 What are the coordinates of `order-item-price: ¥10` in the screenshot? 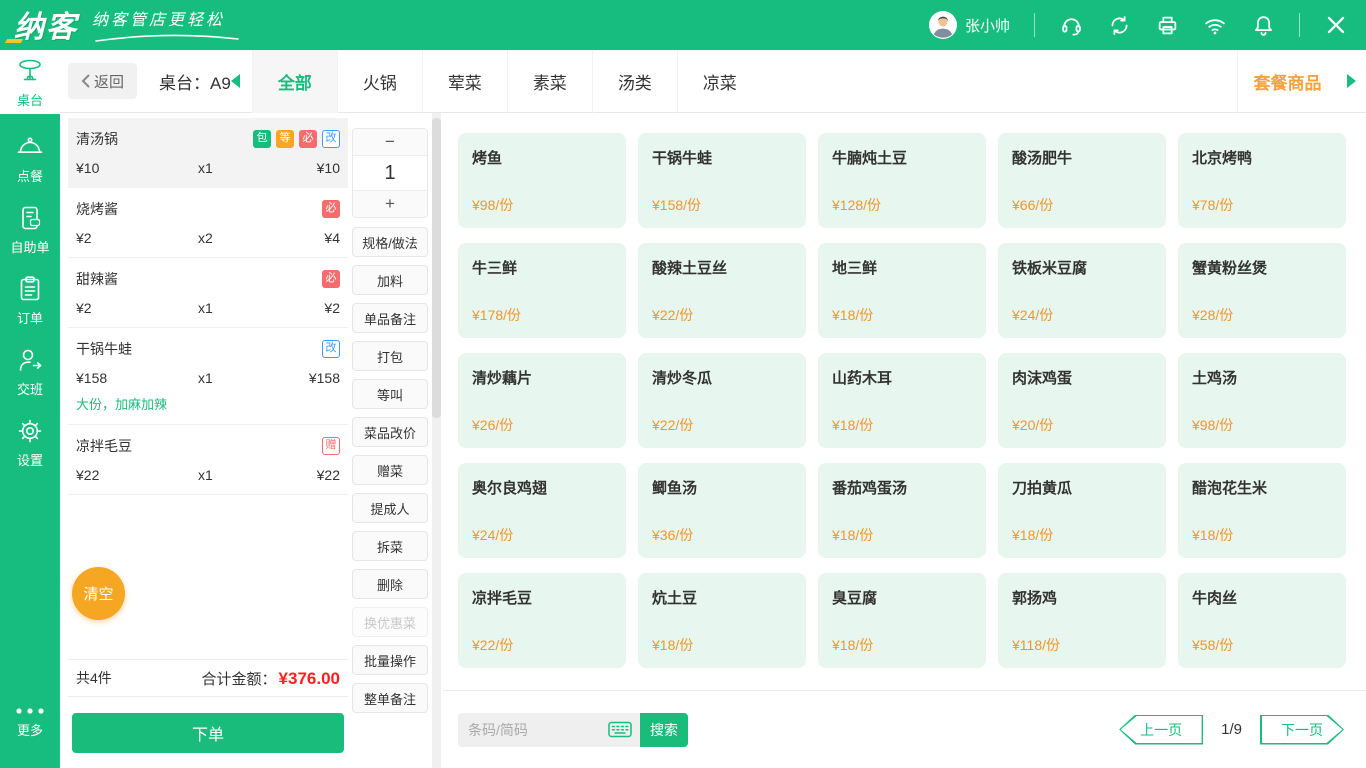 It's located at (88, 168).